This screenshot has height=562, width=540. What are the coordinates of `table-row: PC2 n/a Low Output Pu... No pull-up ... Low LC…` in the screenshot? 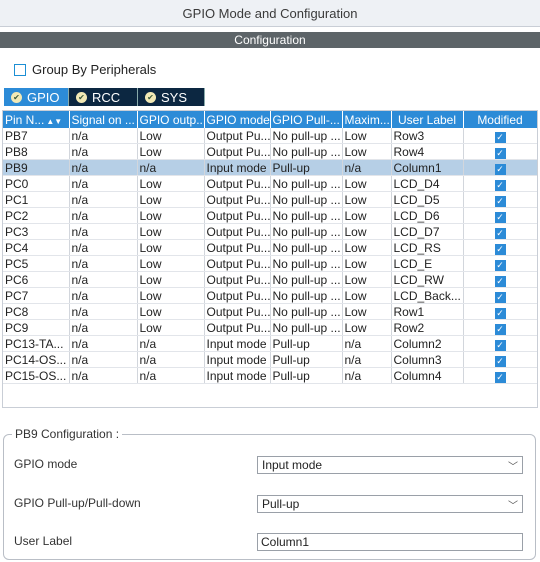 It's located at (270, 215).